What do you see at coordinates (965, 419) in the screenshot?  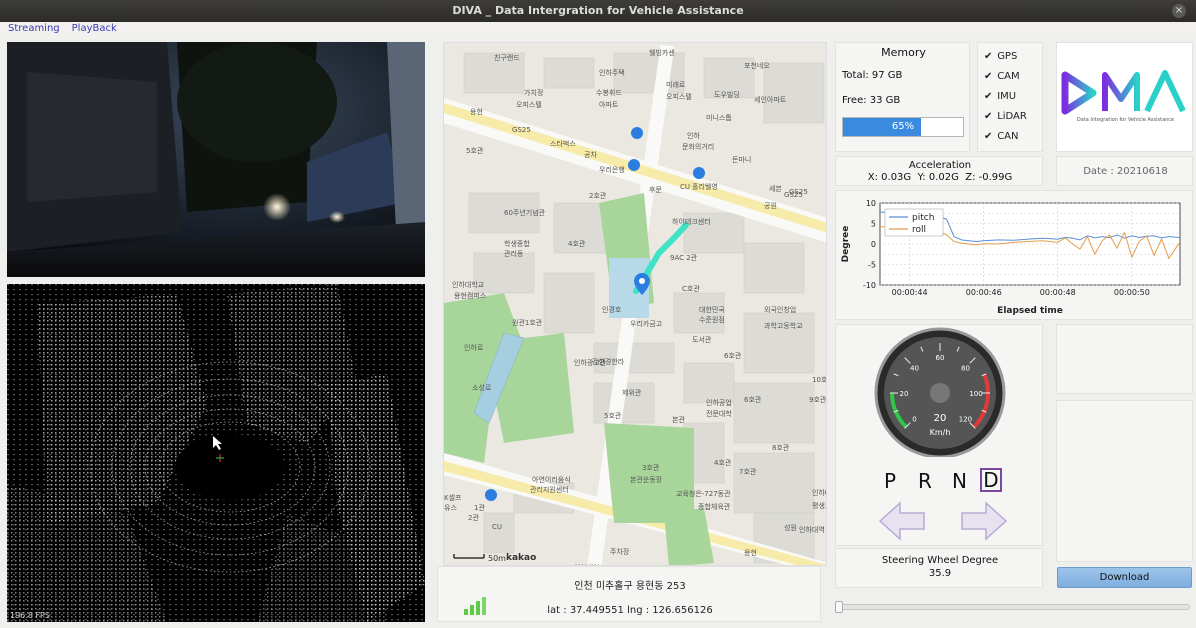 I see `gauge-tick-label: 120` at bounding box center [965, 419].